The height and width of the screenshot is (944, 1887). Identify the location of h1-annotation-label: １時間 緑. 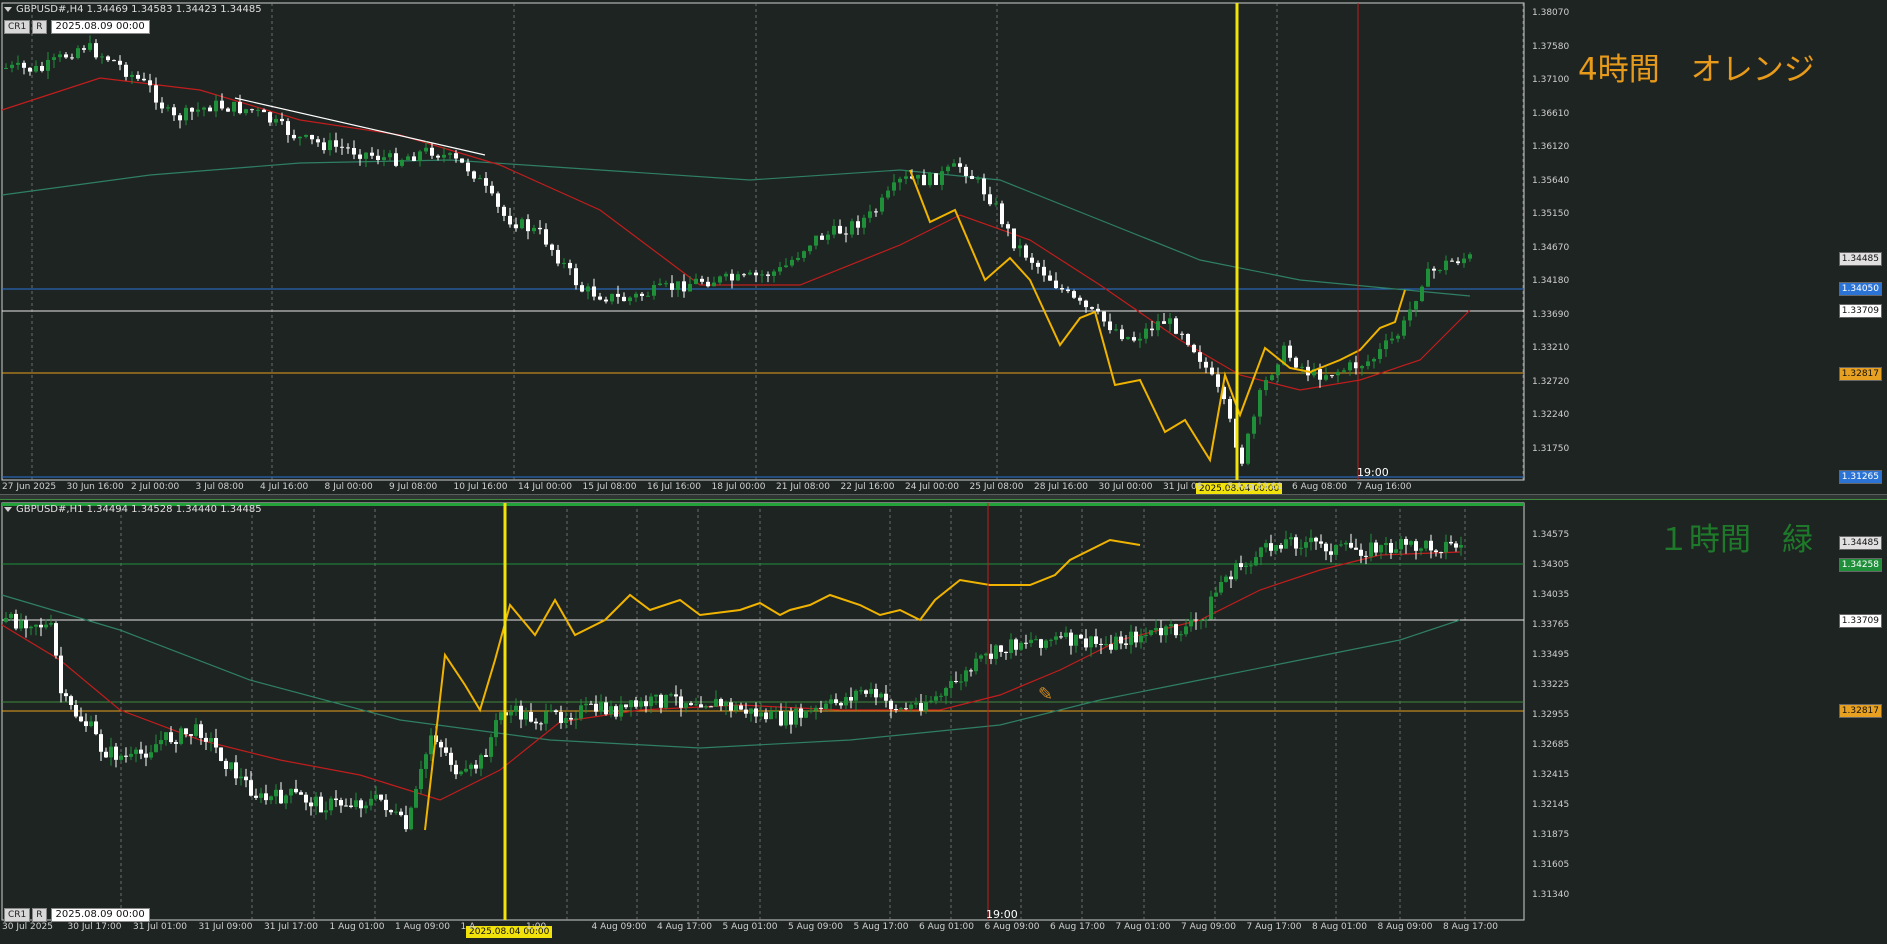
(1735, 540).